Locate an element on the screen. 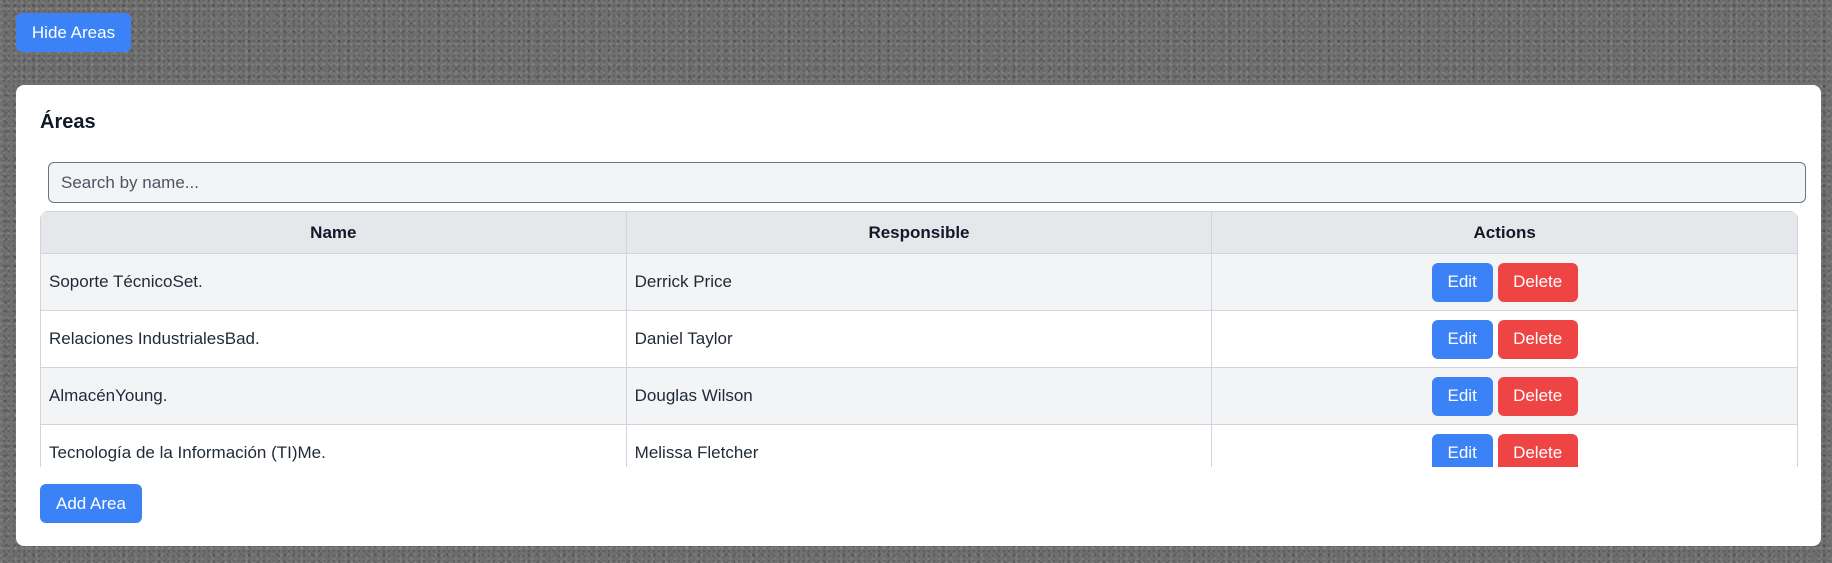 This screenshot has height=563, width=1832. table-row: AlmacénYoung. Douglas Wilson Edit Delete is located at coordinates (919, 396).